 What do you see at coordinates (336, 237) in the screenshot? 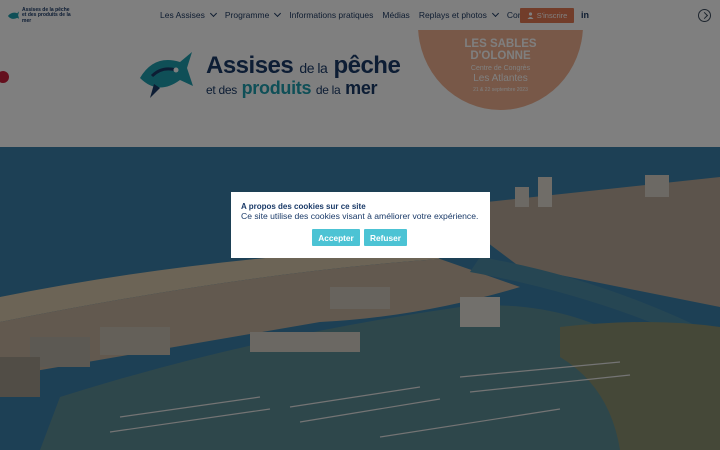
I see `accept-cookies-button: Accepter` at bounding box center [336, 237].